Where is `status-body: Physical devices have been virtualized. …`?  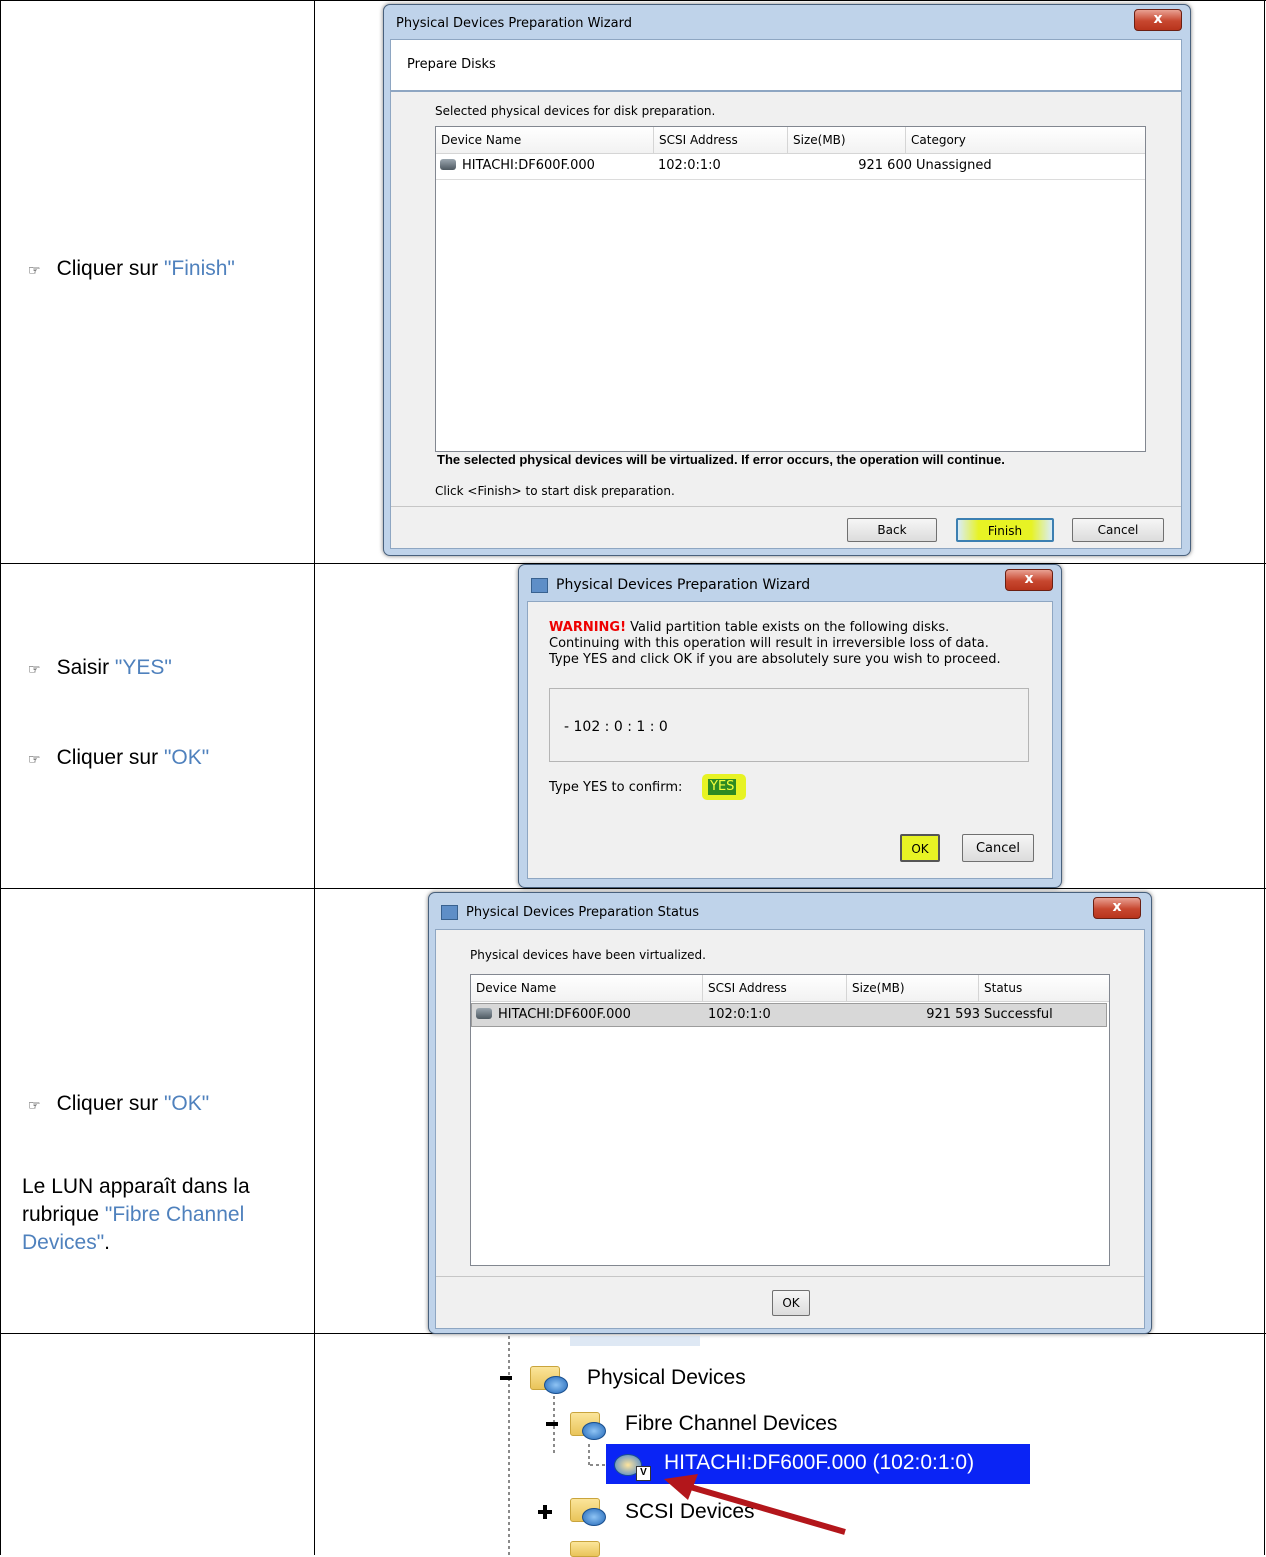
status-body: Physical devices have been virtualized. … is located at coordinates (790, 1129).